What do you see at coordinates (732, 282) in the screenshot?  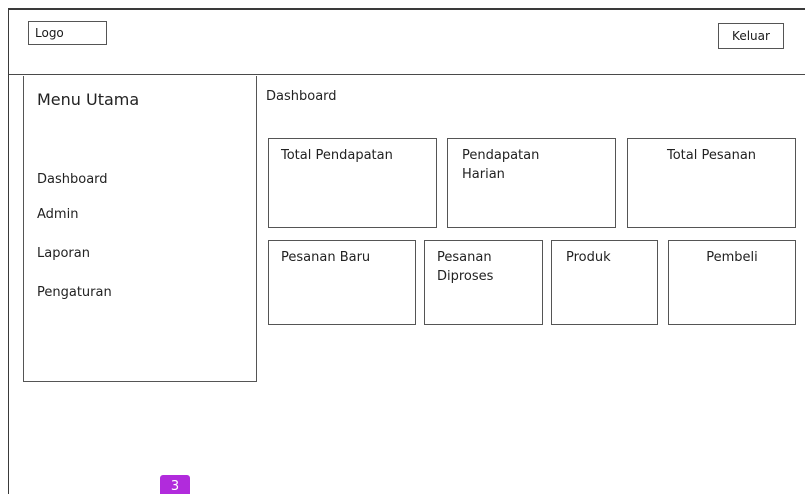 I see `stat-card-pembeli: Pembeli` at bounding box center [732, 282].